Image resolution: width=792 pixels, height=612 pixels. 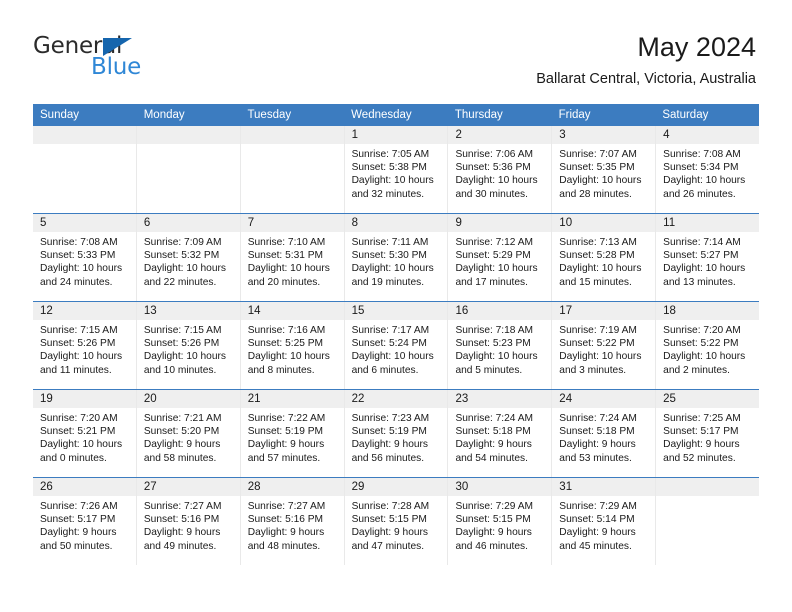 I want to click on daylight-text: Daylight: 10 hours and 15 minutes., so click(x=600, y=275).